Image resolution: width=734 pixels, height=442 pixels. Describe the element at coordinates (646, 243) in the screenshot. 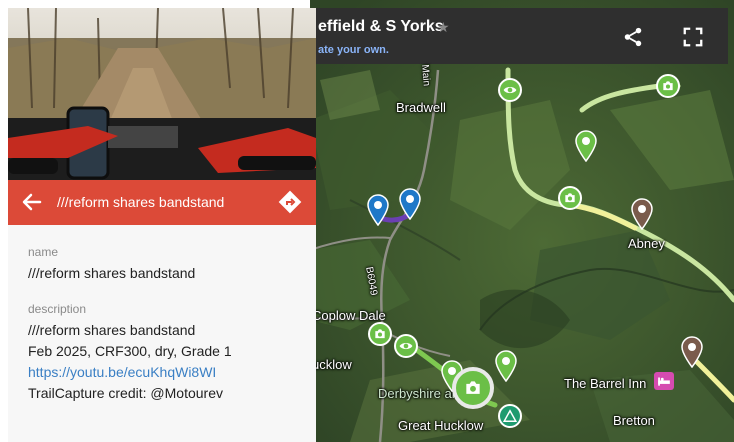

I see `map-label-abney: Abney` at that location.